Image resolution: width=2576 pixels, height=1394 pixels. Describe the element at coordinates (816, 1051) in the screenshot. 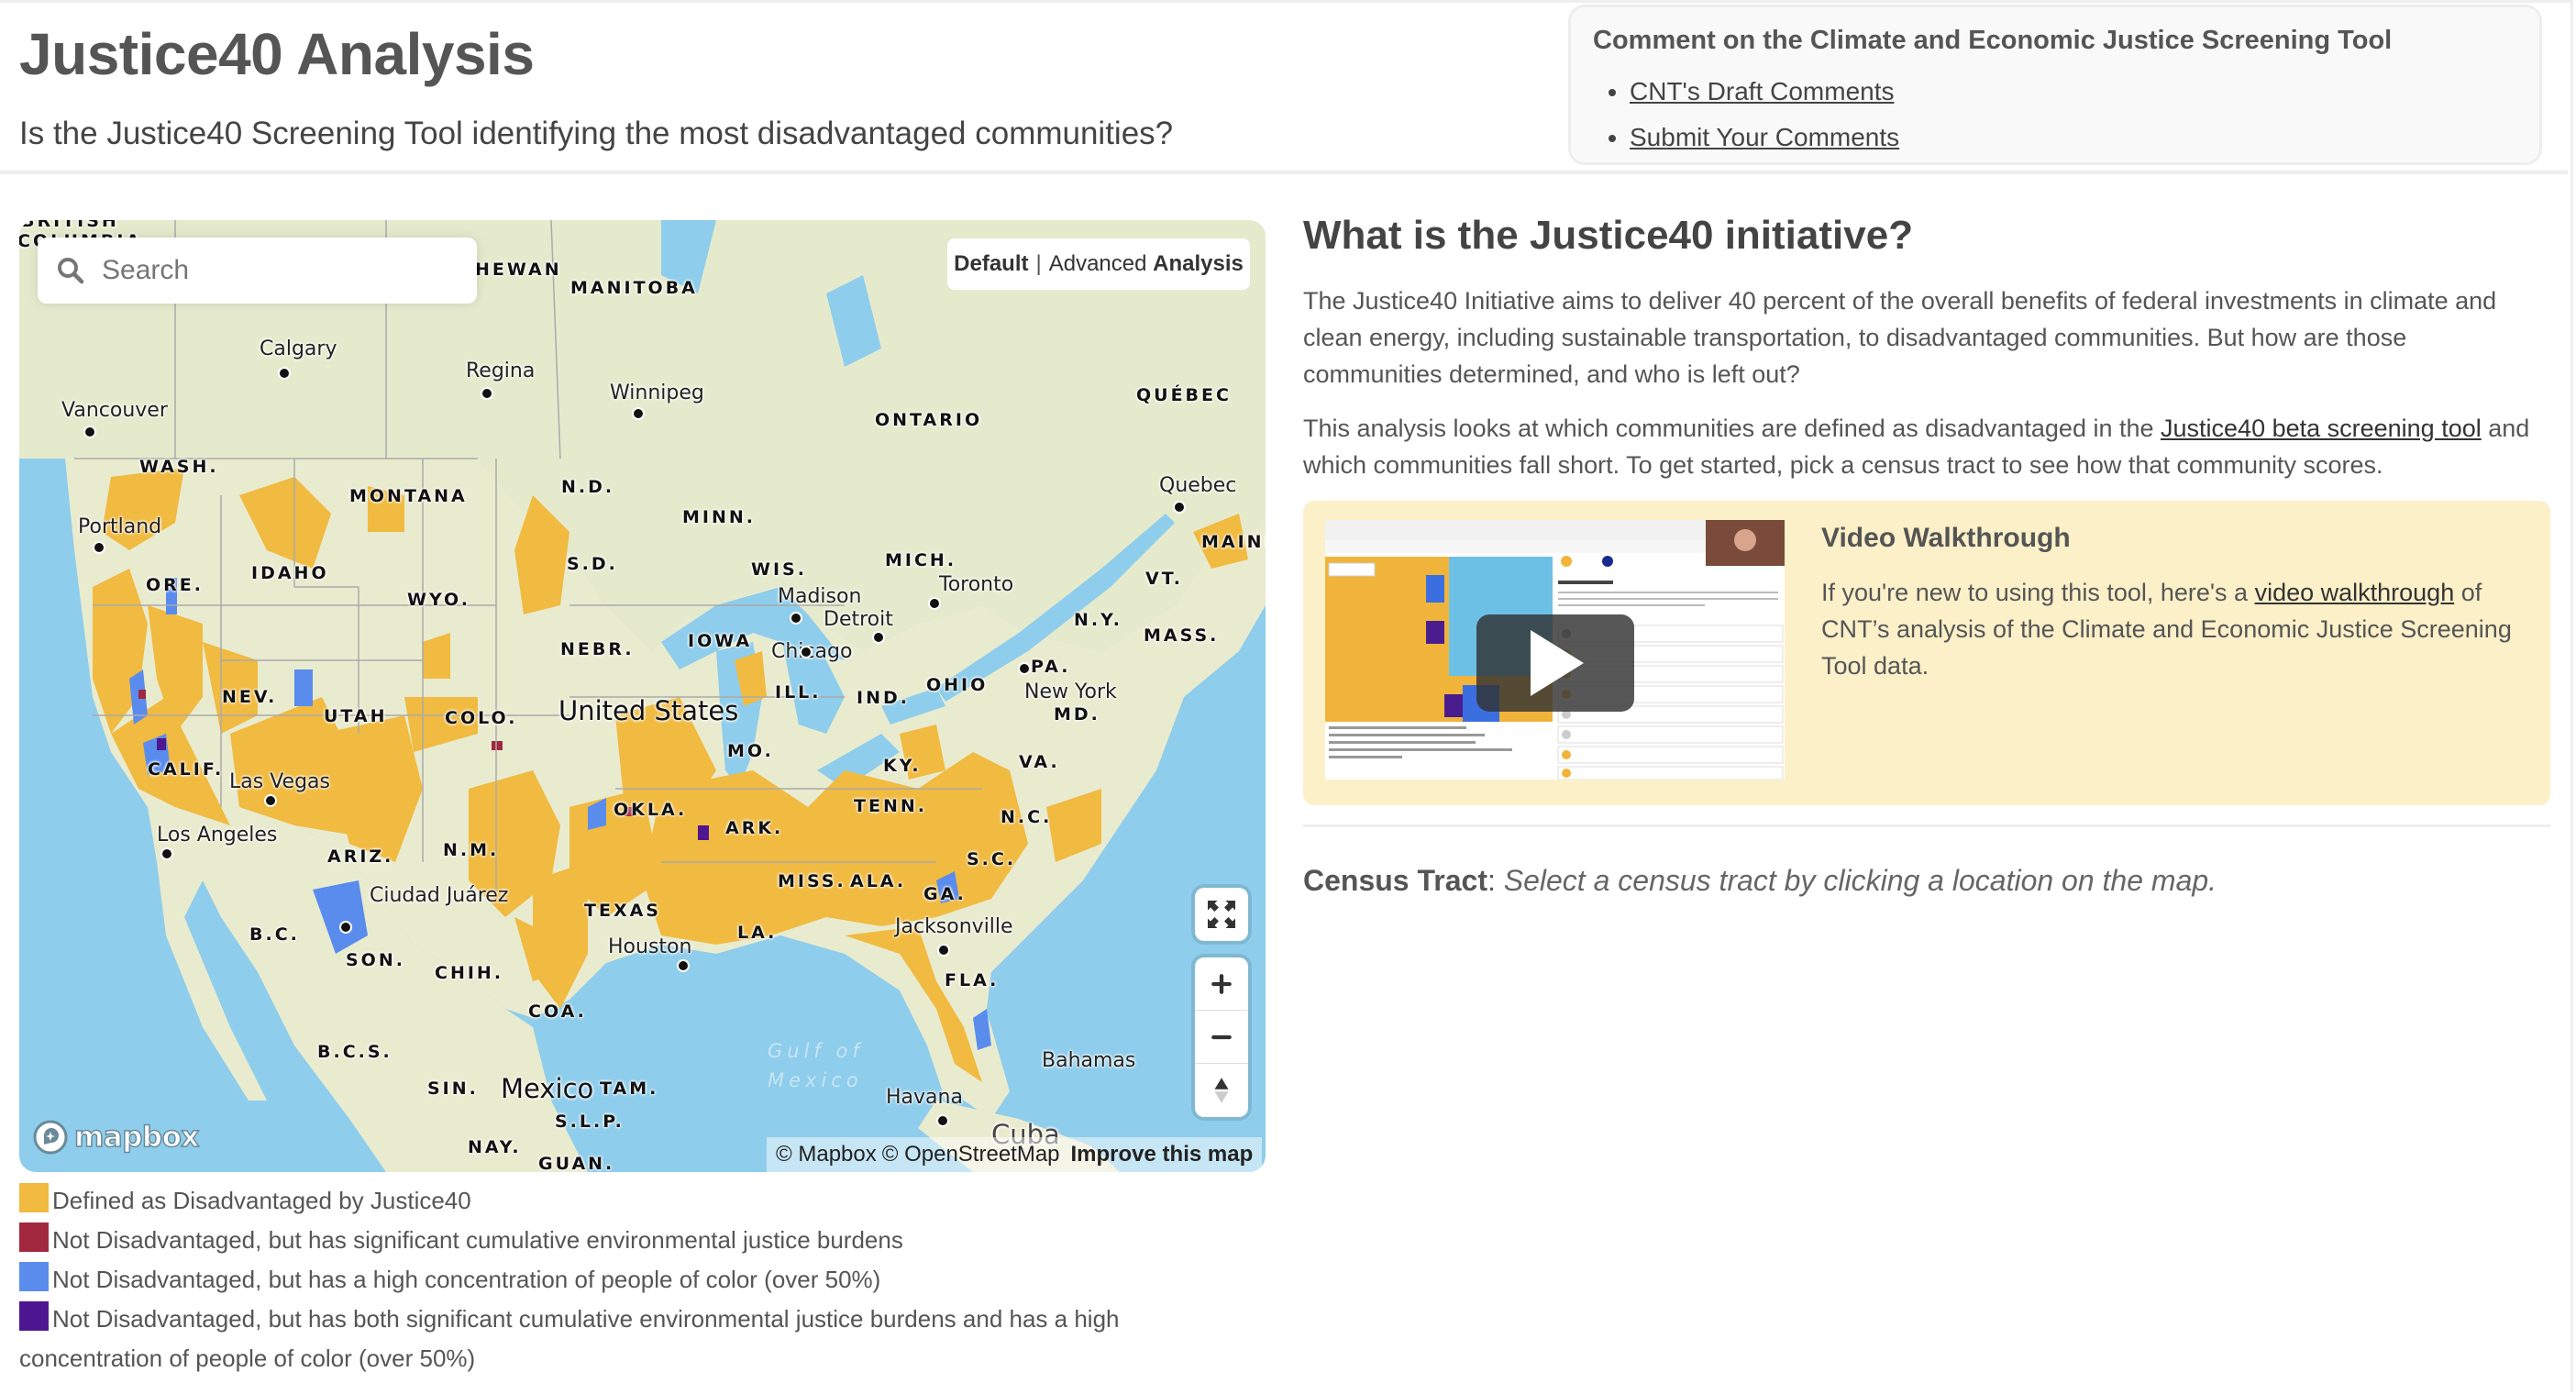

I see `water-label-line: Gulf of` at that location.